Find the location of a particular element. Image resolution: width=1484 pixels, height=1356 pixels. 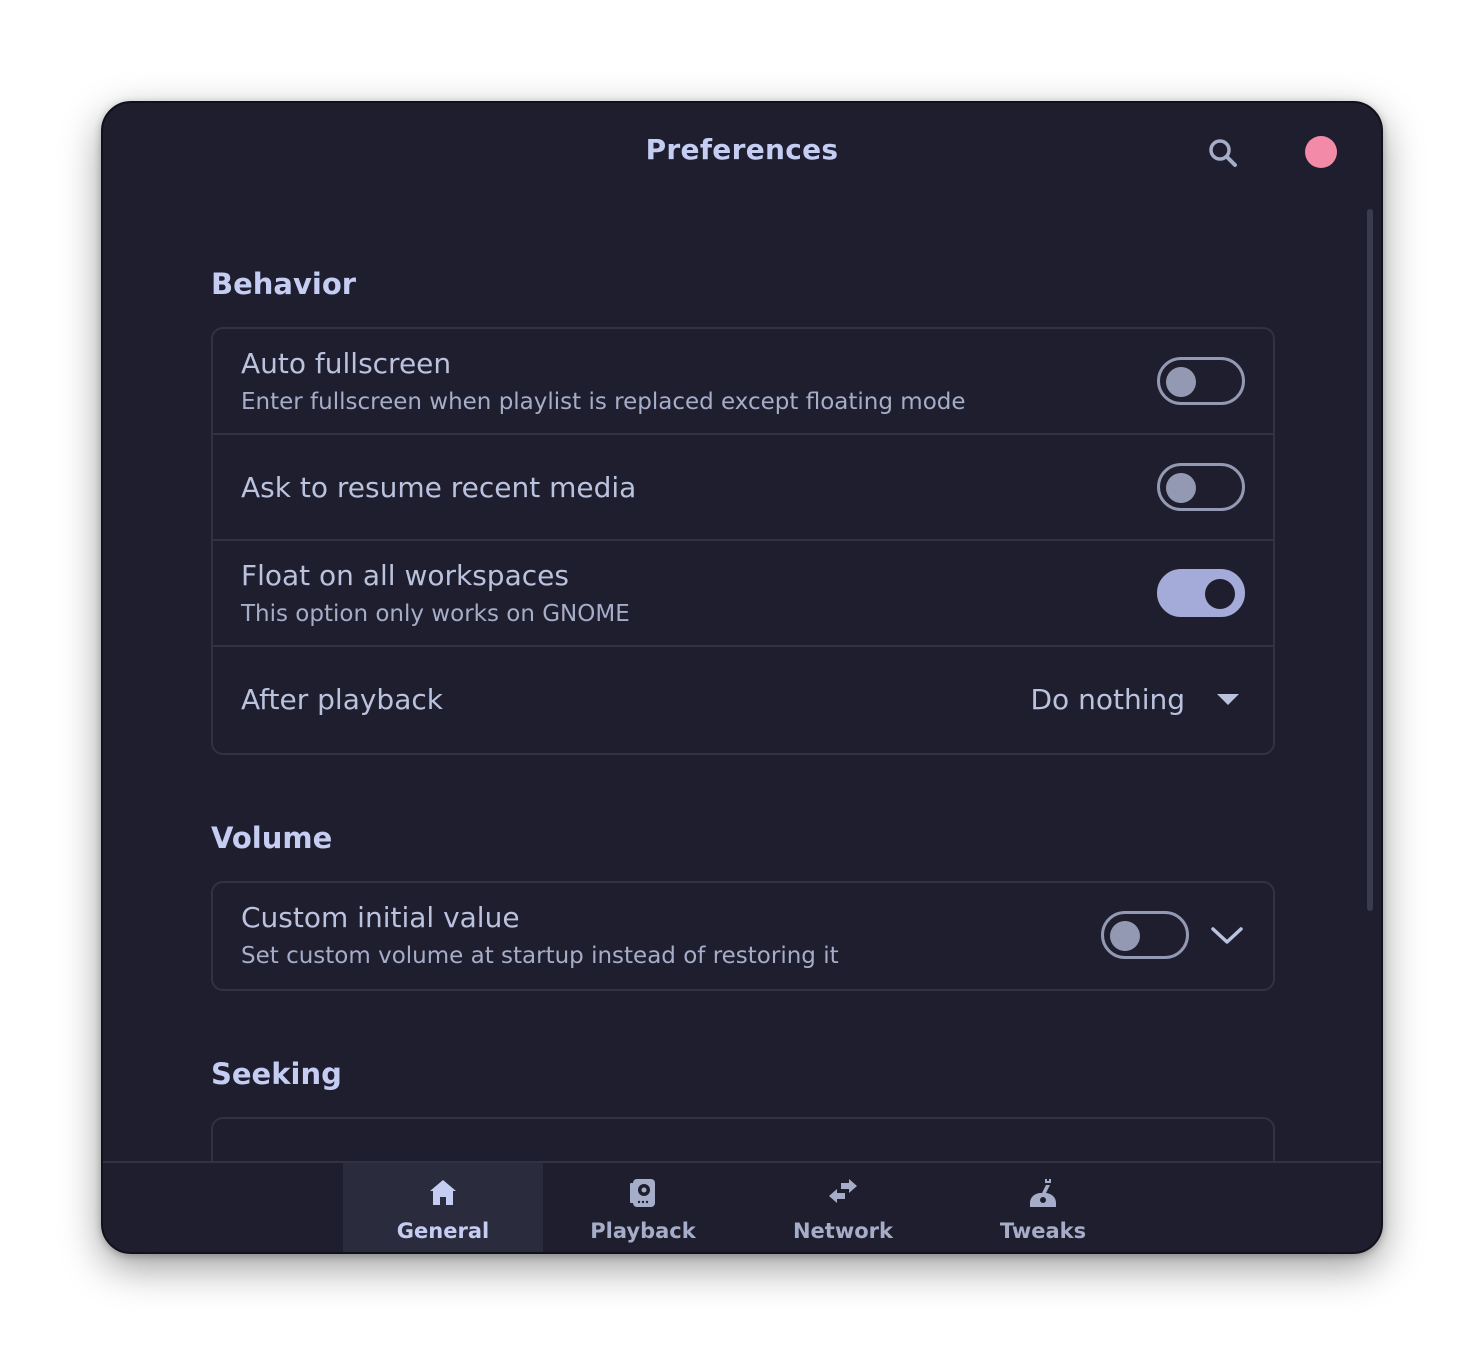

scrollbar is located at coordinates (1370, 560).